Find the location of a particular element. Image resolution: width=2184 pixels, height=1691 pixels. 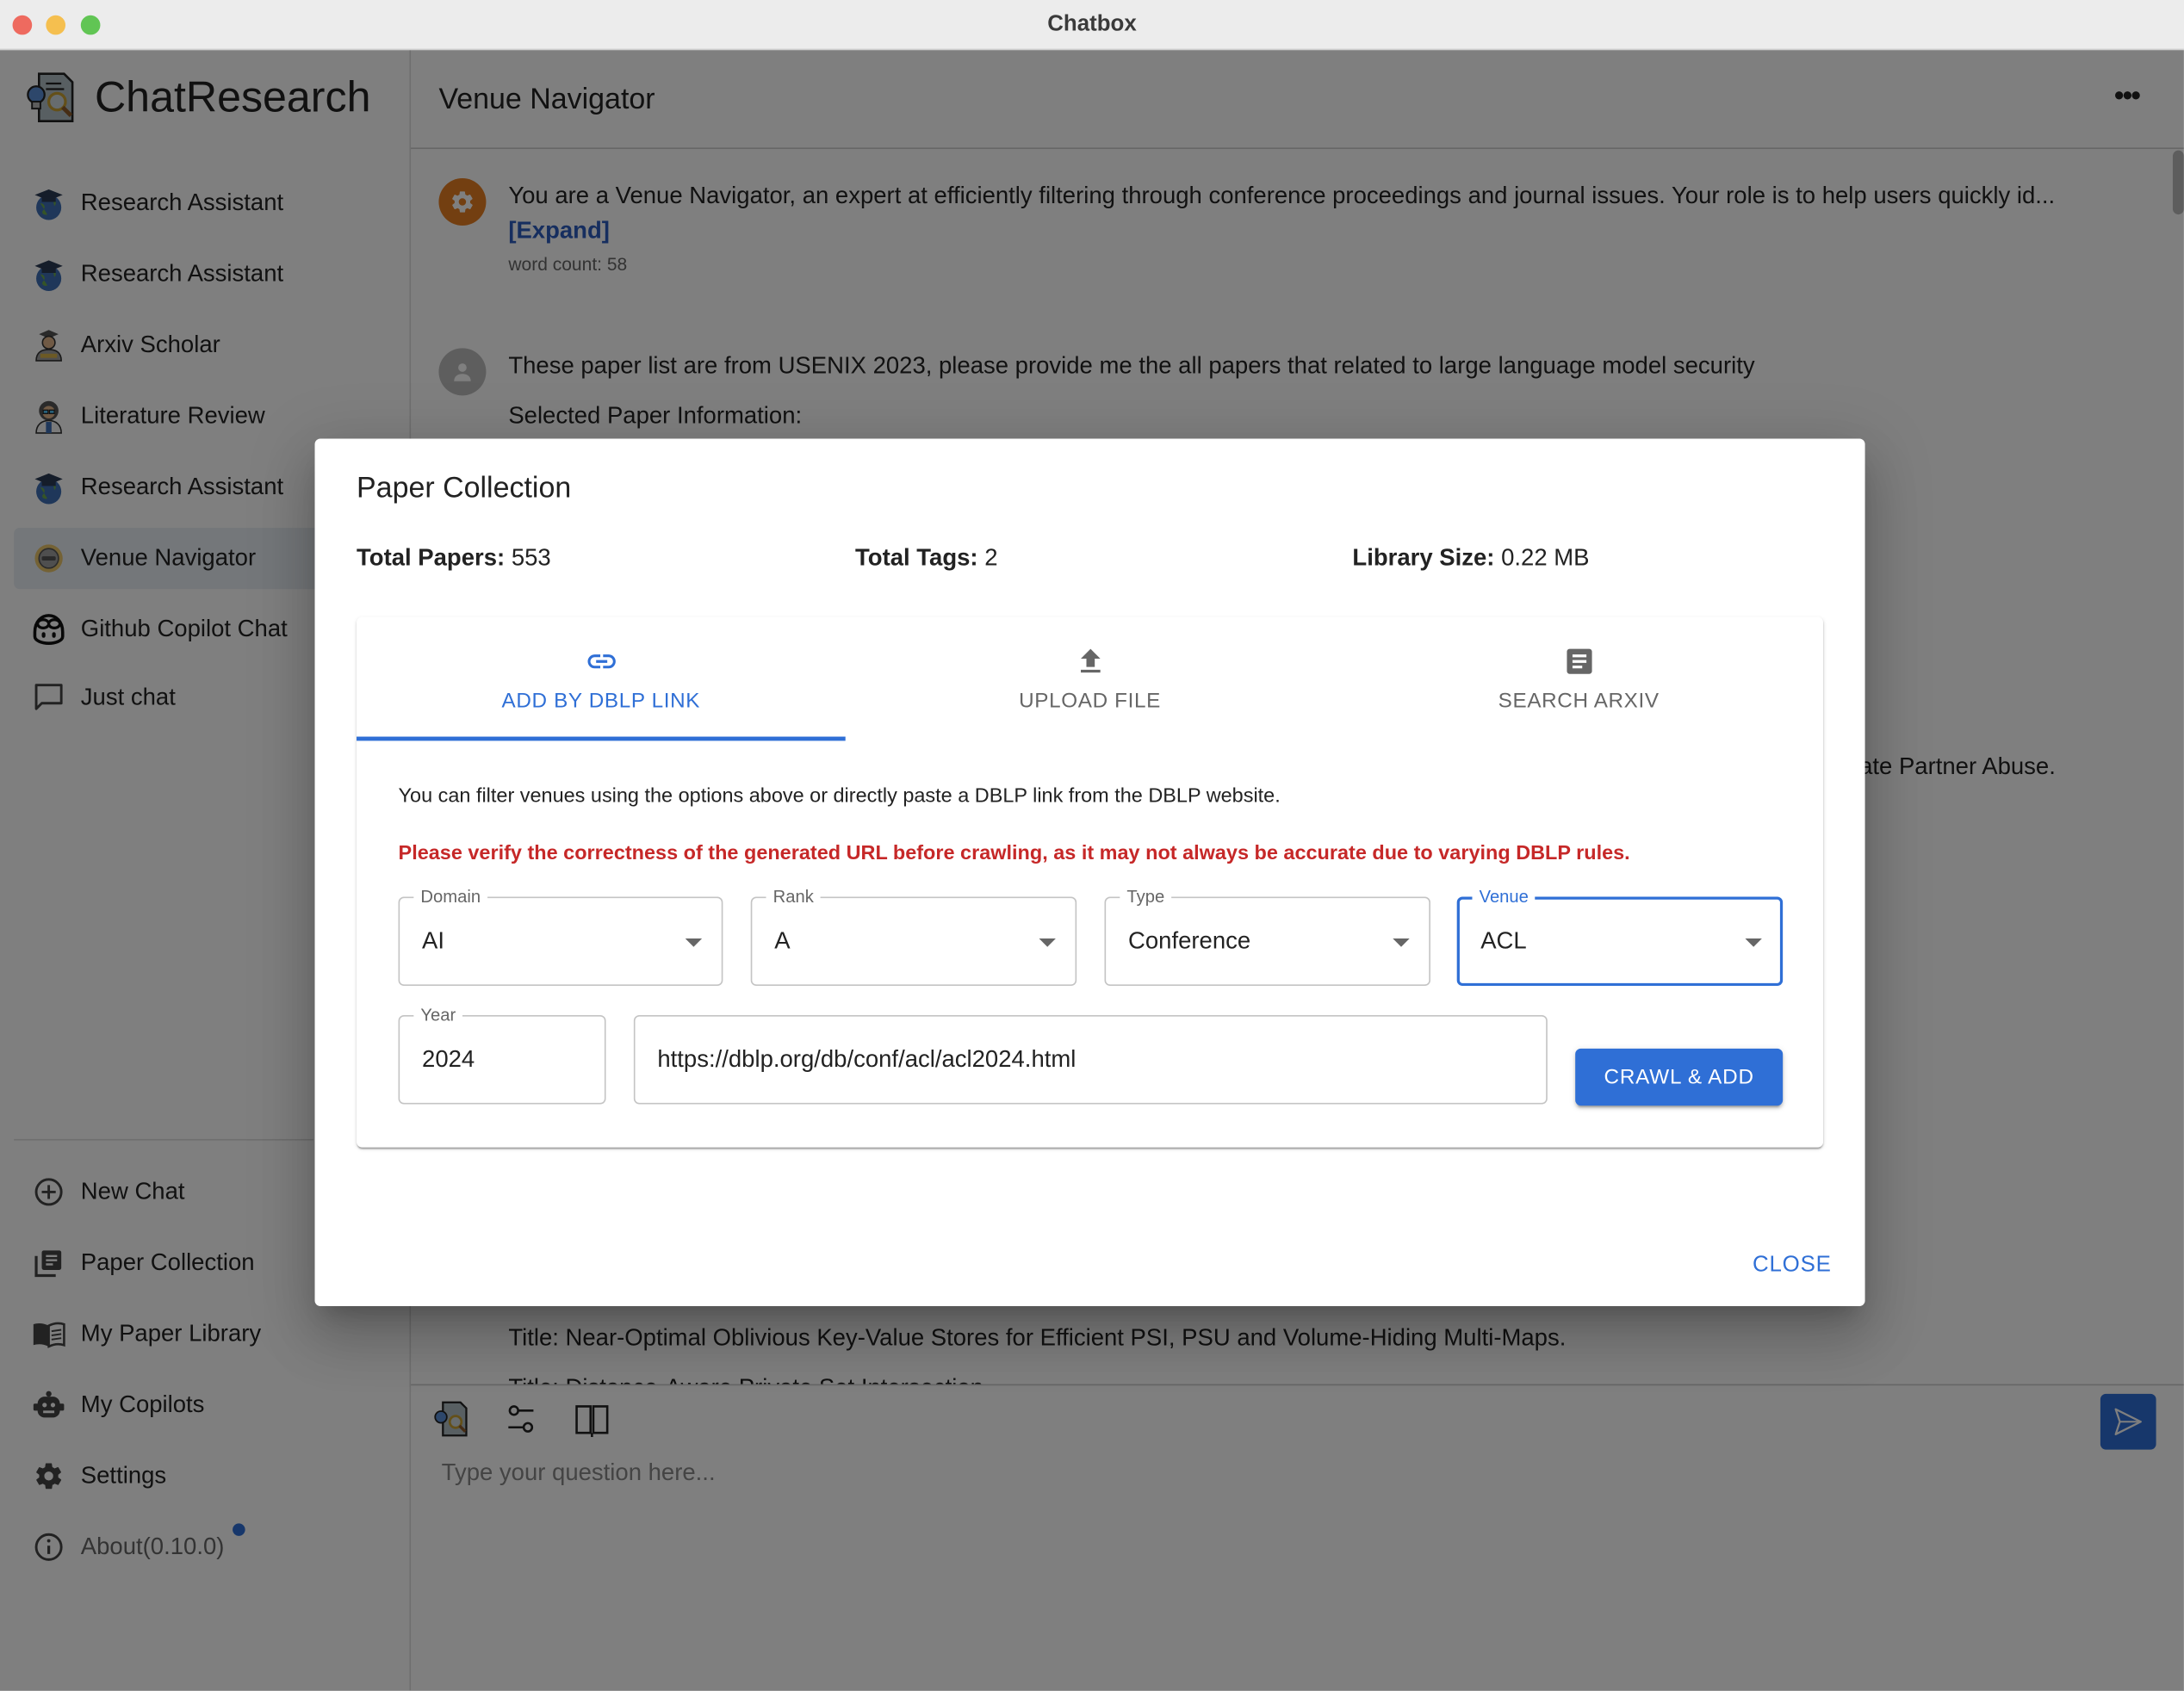

link-icon is located at coordinates (601, 662).